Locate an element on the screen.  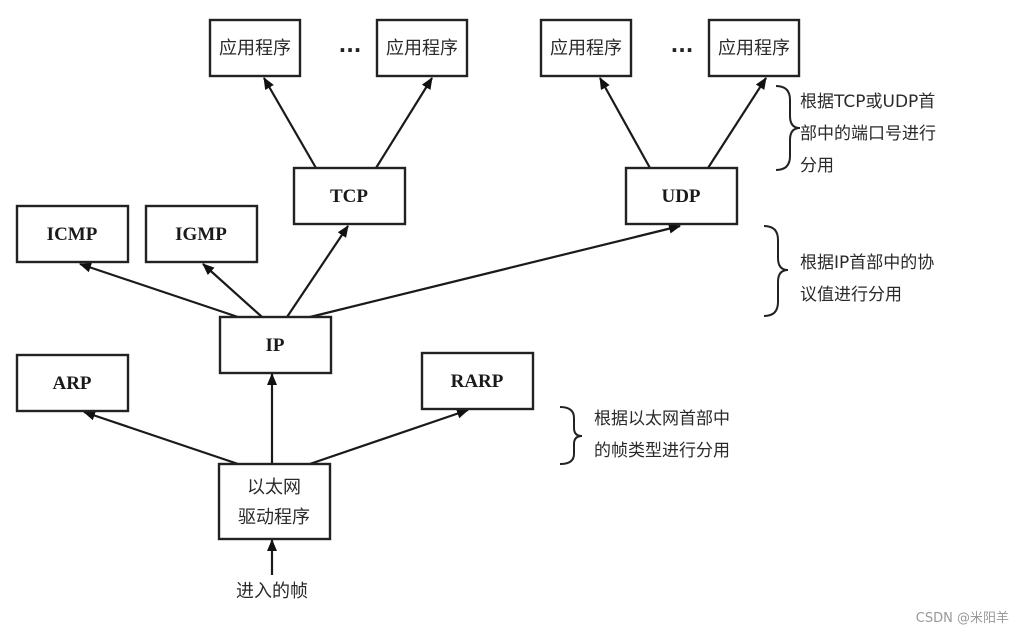
node-app1-label: 应用程序 is located at coordinates (255, 48).